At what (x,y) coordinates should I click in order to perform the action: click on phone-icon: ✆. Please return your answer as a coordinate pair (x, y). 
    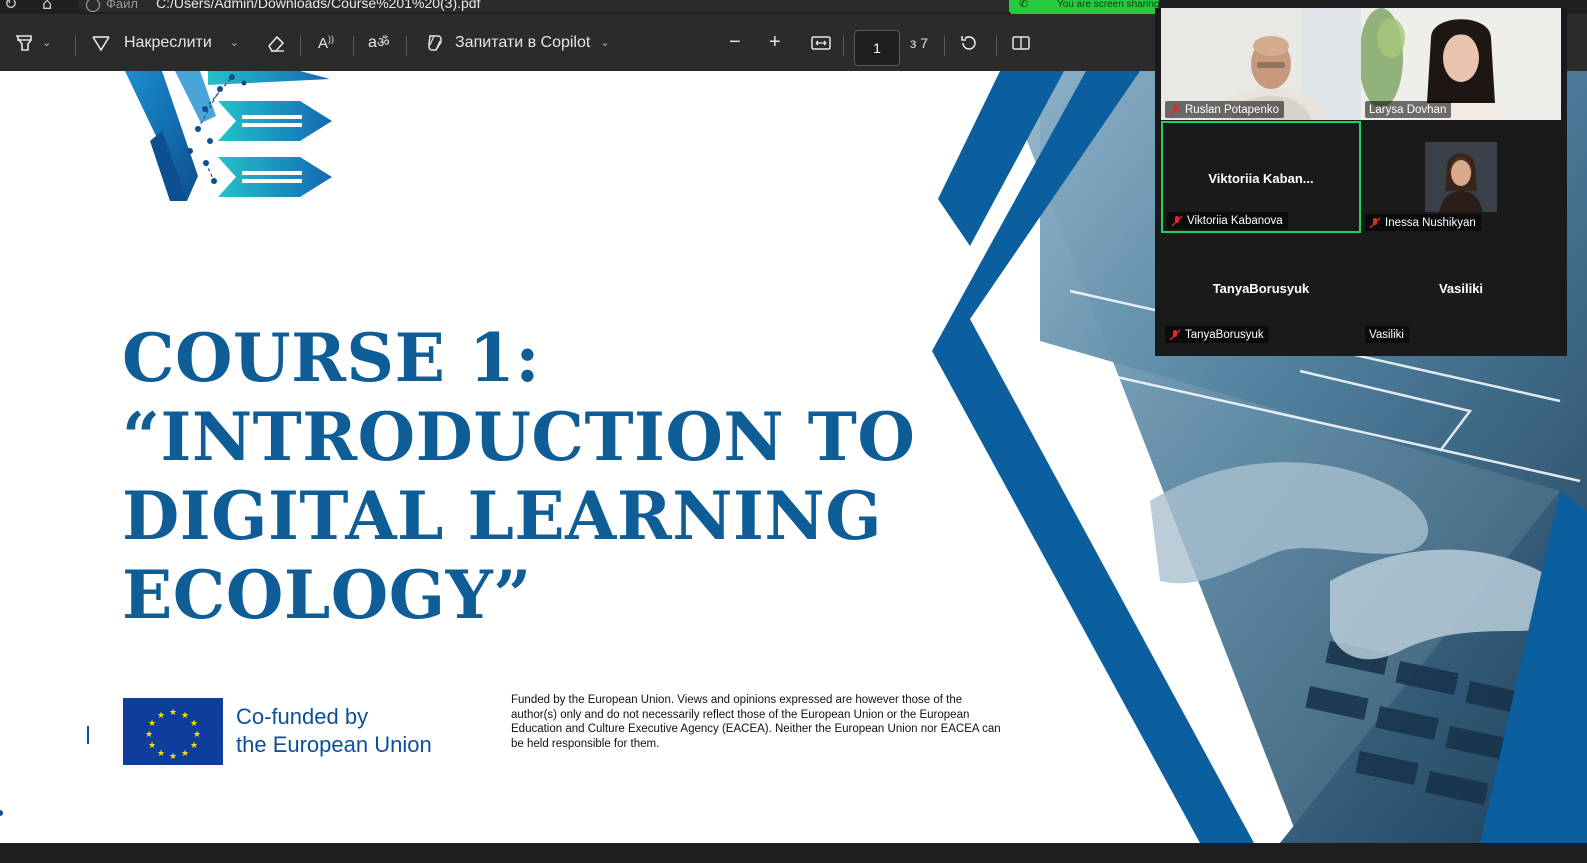
    Looking at the image, I should click on (1024, 5).